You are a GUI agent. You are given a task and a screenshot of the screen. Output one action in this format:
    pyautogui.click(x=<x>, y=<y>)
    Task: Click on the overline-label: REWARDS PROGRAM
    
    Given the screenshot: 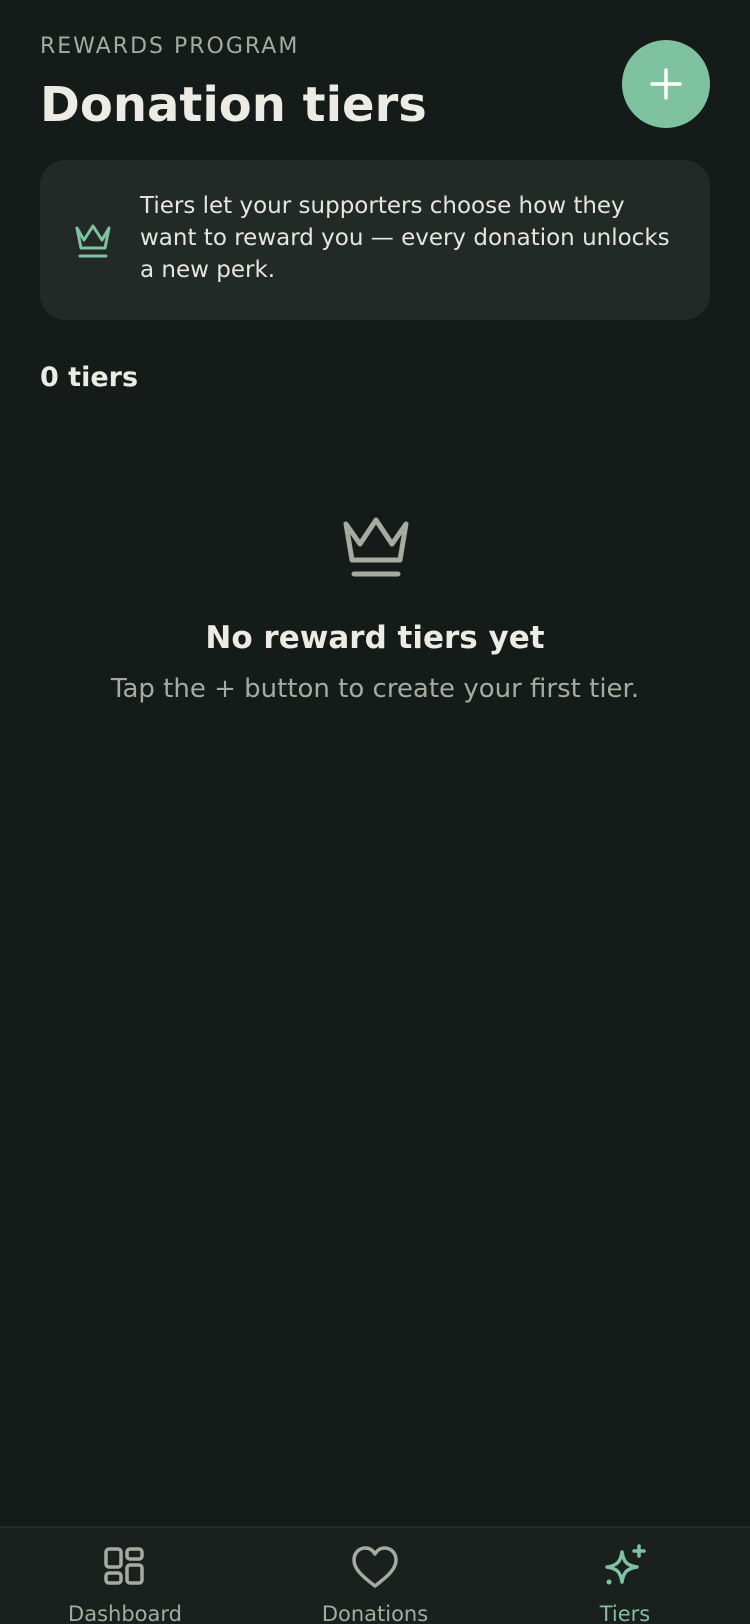 What is the action you would take?
    pyautogui.click(x=170, y=46)
    